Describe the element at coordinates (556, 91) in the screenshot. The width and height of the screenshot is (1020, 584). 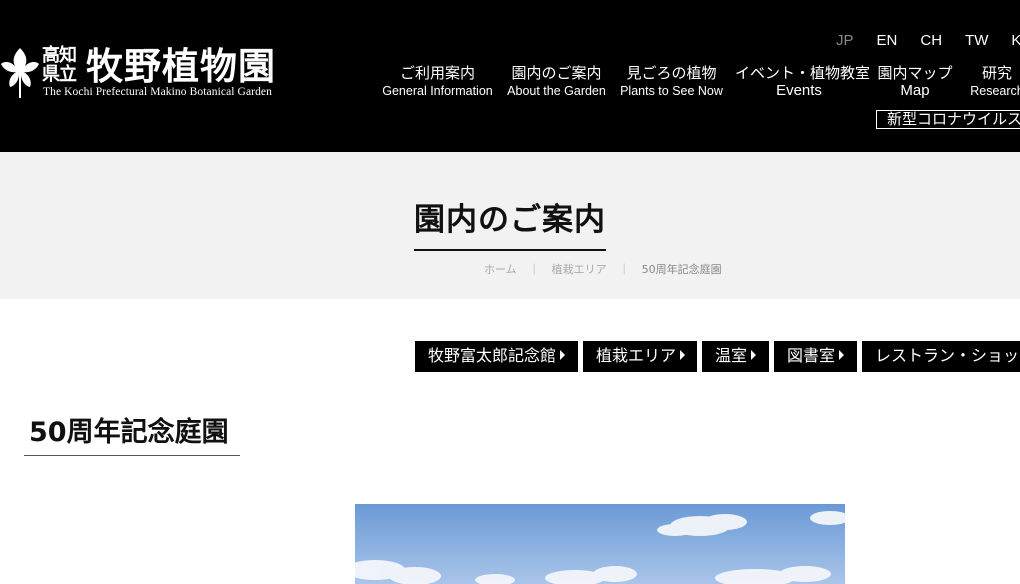
I see `nav-label-en: About the Garden` at that location.